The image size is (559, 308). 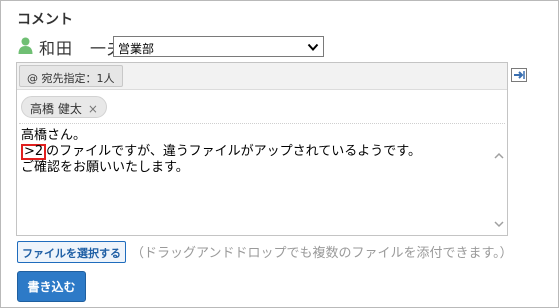 I want to click on editor-toolbar: @ 宛先指定：1人, so click(x=262, y=76).